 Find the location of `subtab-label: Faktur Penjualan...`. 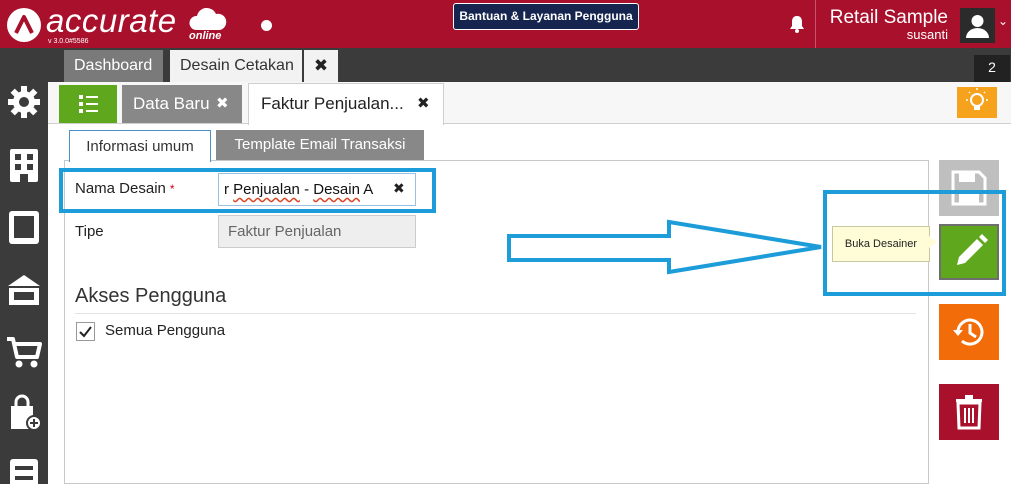

subtab-label: Faktur Penjualan... is located at coordinates (332, 103).